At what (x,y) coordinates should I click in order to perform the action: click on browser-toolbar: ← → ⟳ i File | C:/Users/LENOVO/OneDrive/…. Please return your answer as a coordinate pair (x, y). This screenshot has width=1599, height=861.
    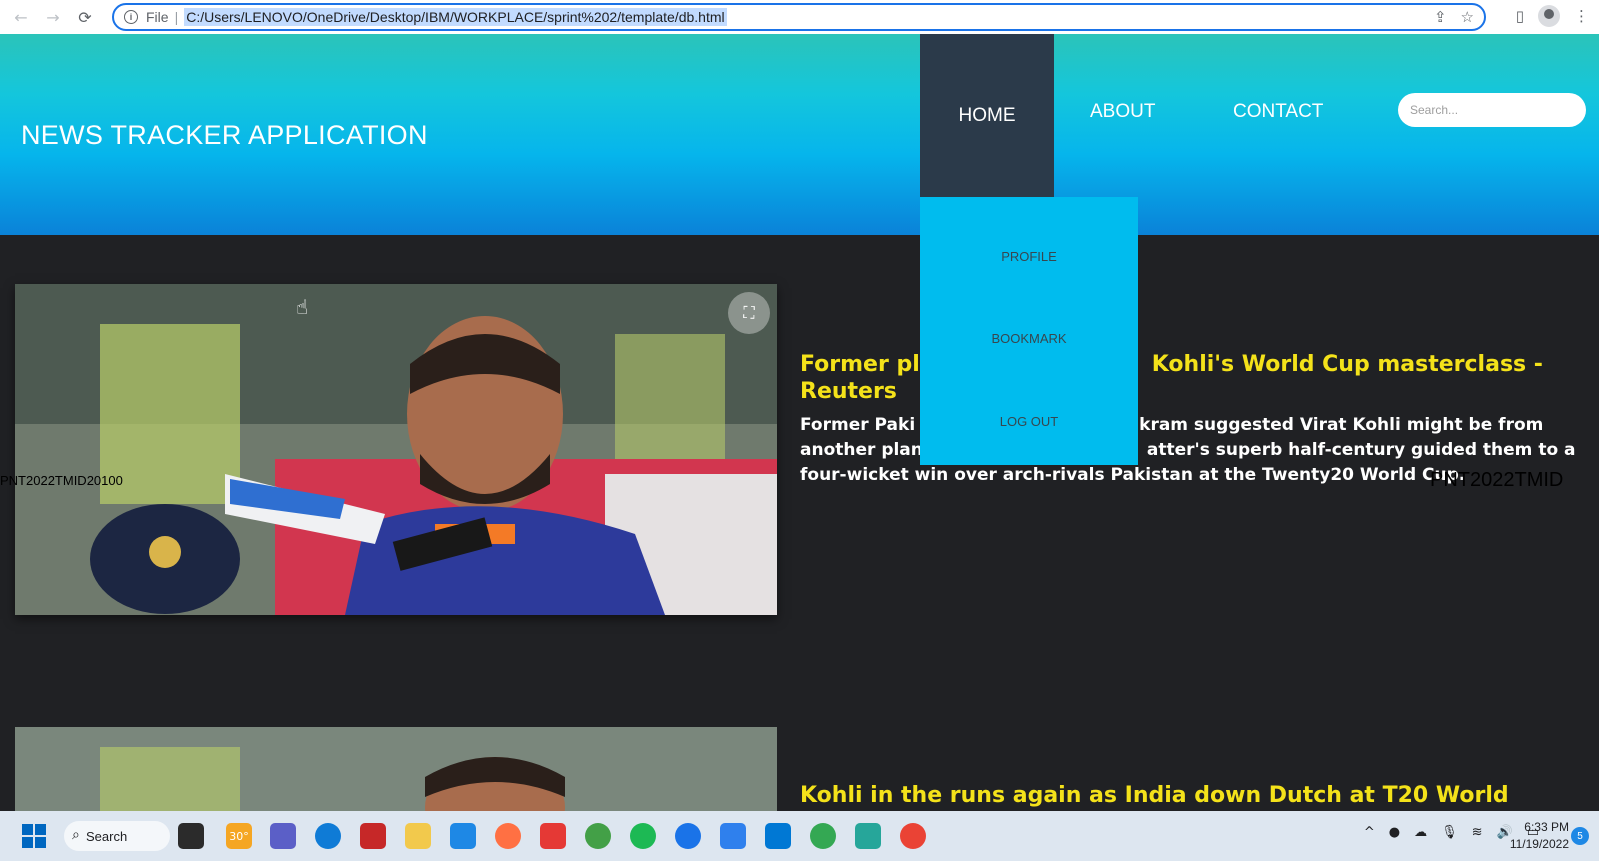
    Looking at the image, I should click on (799, 17).